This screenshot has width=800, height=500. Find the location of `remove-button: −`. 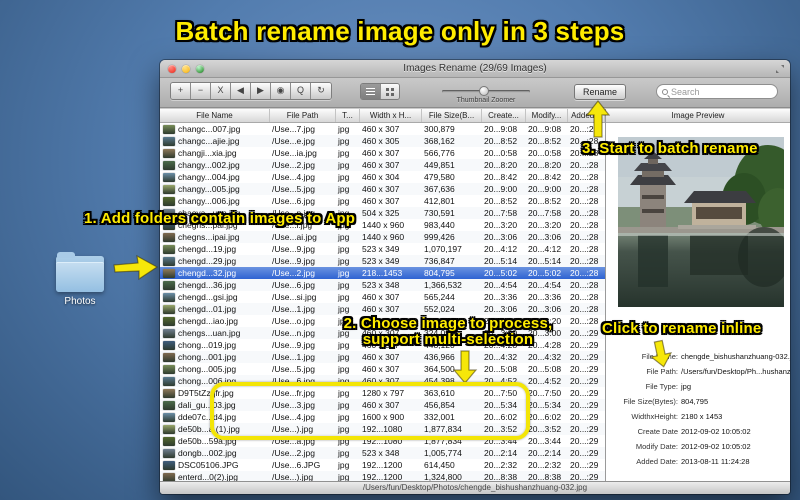

remove-button: − is located at coordinates (201, 91).